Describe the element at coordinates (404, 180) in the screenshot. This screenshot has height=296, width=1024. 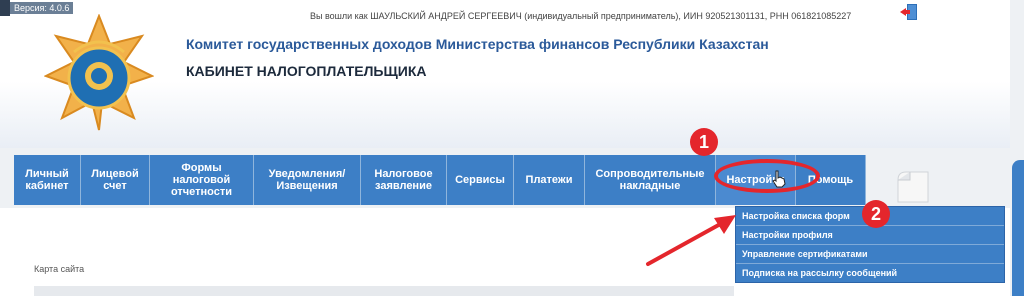
I see `nav-tax-statement: Налоговое заявление` at that location.